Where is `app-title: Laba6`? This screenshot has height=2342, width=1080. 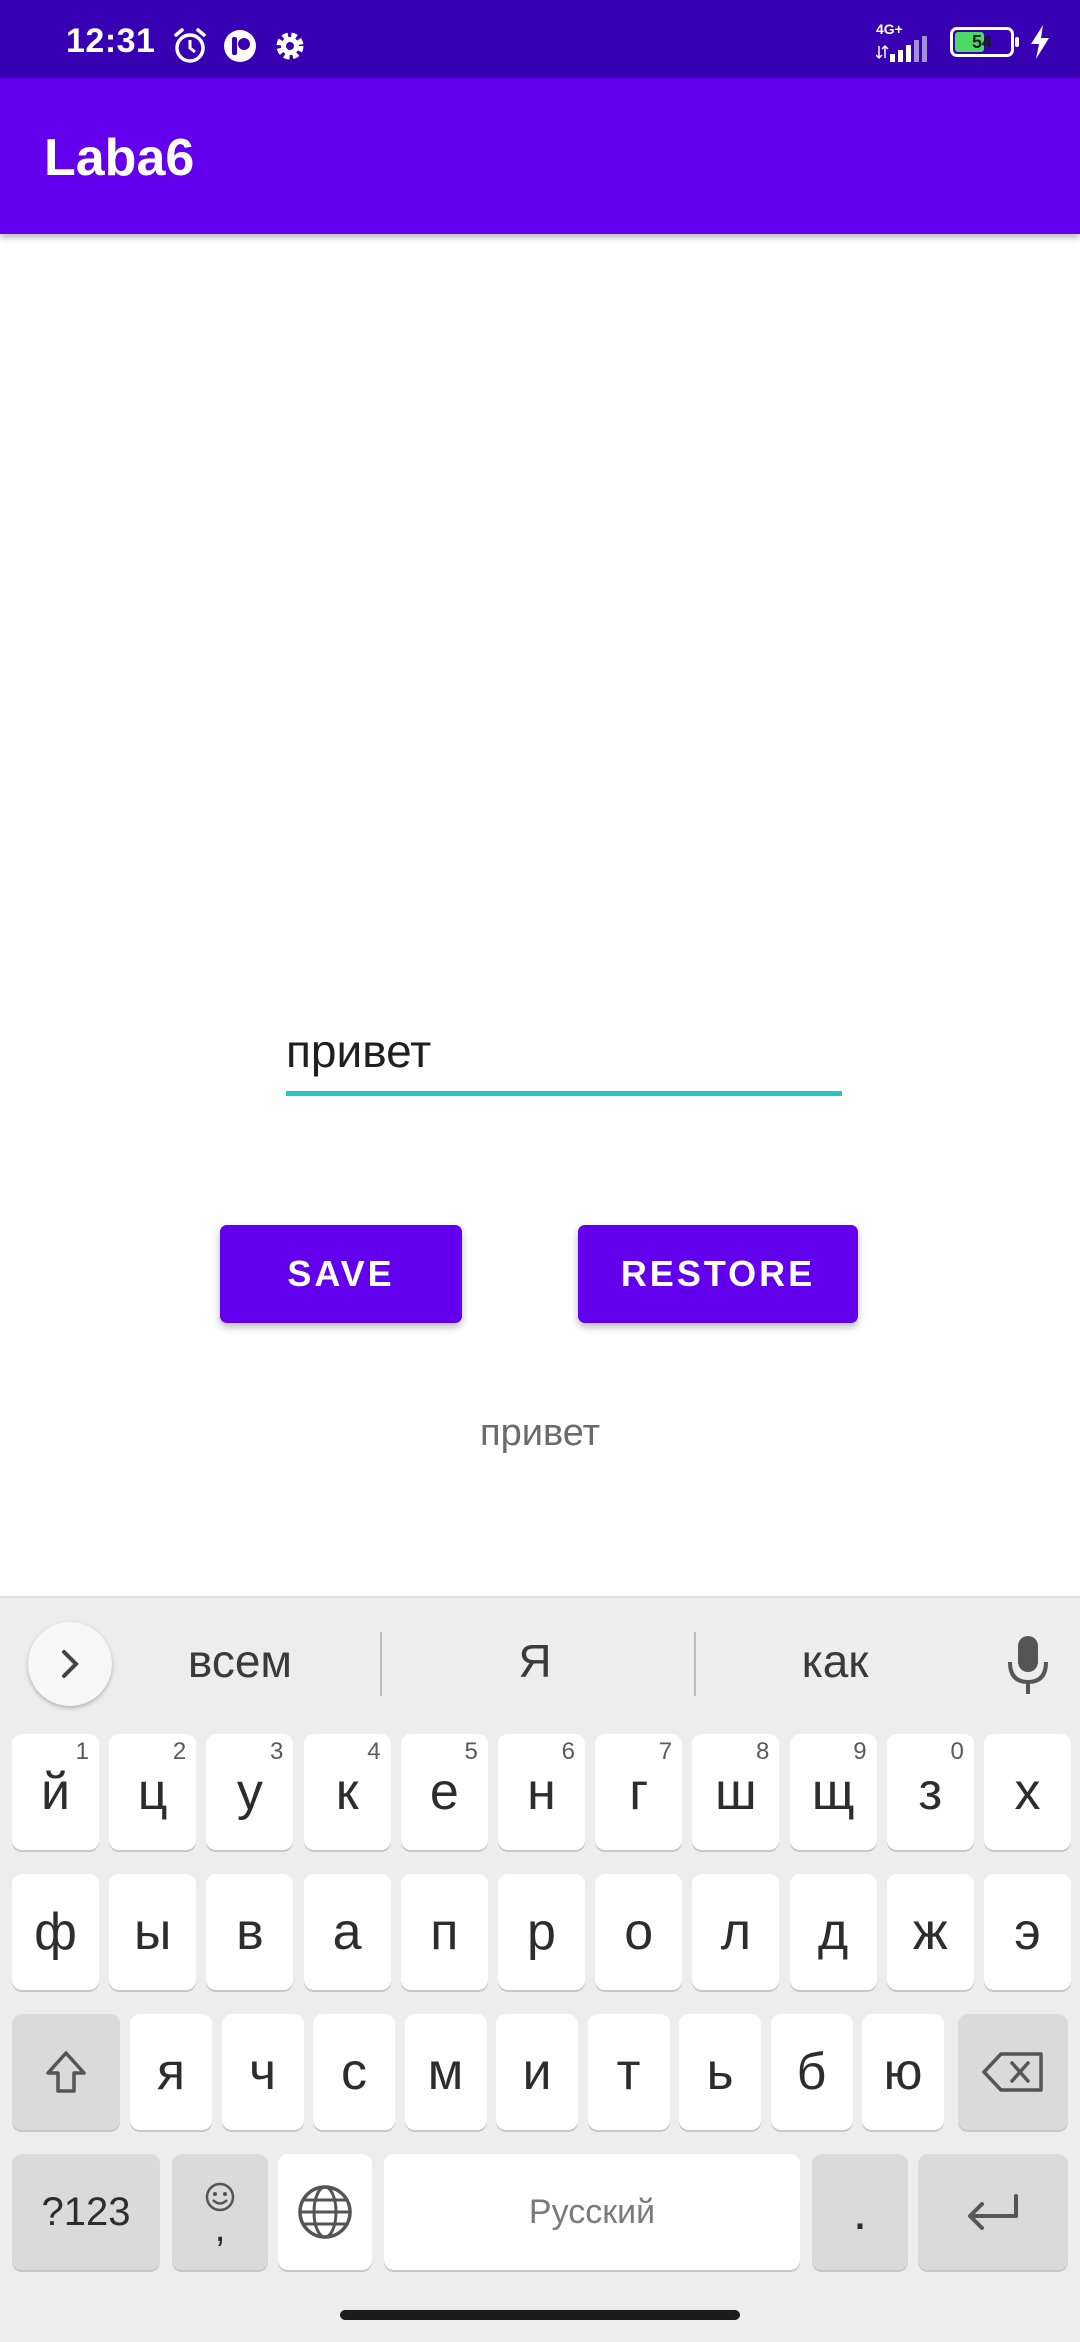
app-title: Laba6 is located at coordinates (119, 158).